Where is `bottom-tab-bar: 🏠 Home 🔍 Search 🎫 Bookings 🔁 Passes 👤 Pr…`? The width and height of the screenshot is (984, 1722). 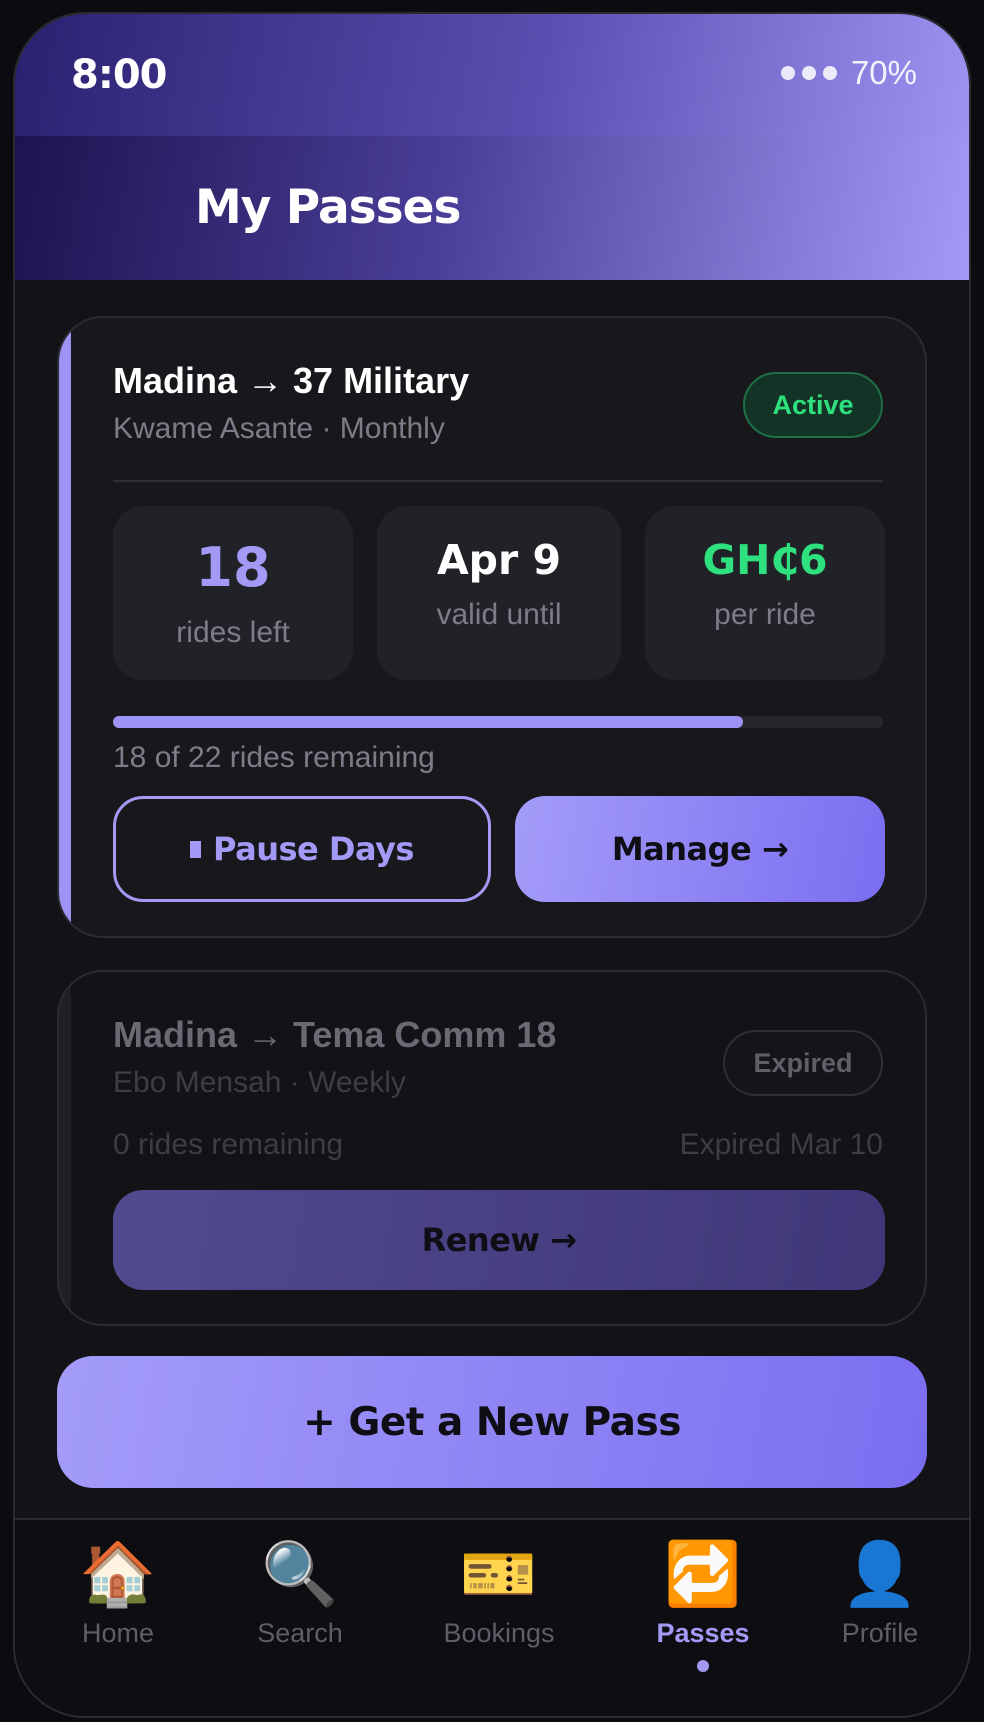 bottom-tab-bar: 🏠 Home 🔍 Search 🎫 Bookings 🔁 Passes 👤 Pr… is located at coordinates (492, 1617).